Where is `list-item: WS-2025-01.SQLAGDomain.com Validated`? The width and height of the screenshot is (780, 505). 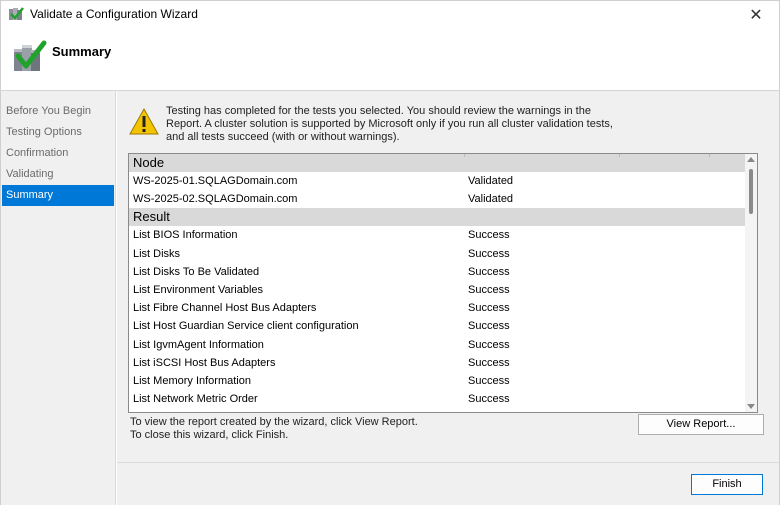 list-item: WS-2025-01.SQLAGDomain.com Validated is located at coordinates (437, 181).